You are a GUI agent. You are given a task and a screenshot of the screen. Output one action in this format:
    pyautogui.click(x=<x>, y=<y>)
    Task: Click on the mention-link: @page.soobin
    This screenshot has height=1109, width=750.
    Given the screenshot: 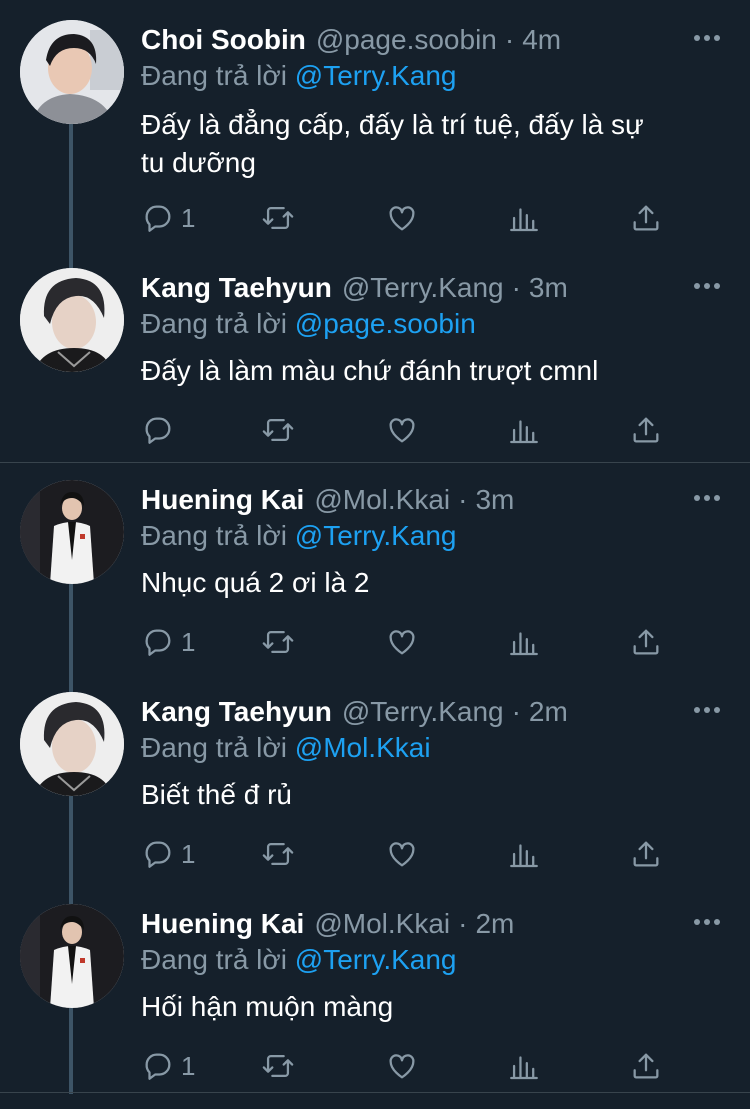 What is the action you would take?
    pyautogui.click(x=385, y=323)
    